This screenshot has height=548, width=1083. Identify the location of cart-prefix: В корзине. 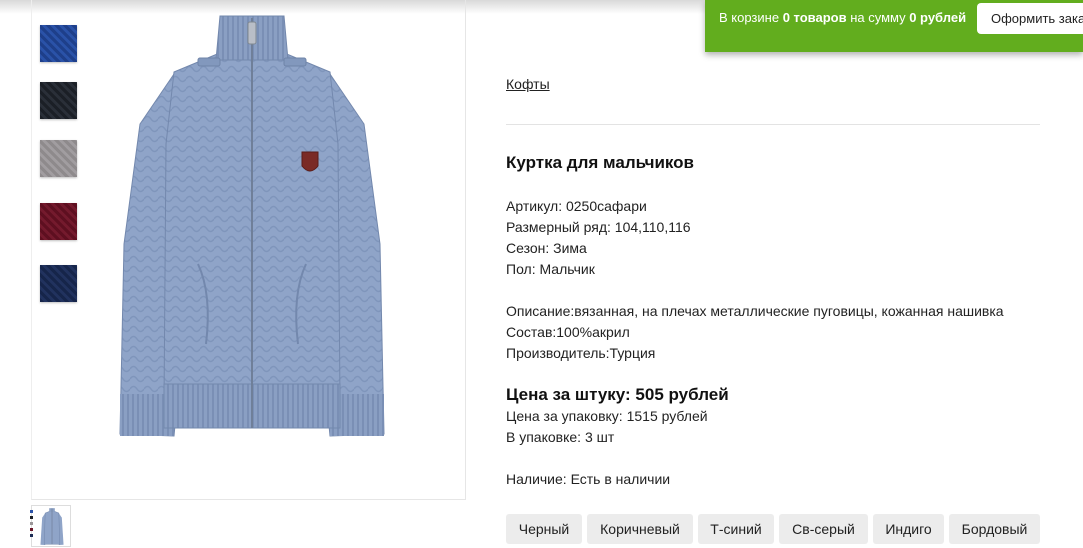
(751, 17).